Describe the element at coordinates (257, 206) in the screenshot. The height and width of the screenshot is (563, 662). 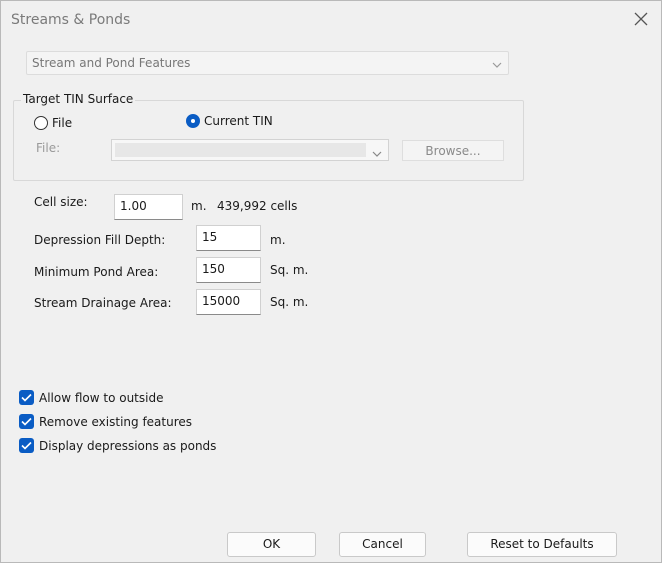
I see `cell-count: 439,992 cells` at that location.